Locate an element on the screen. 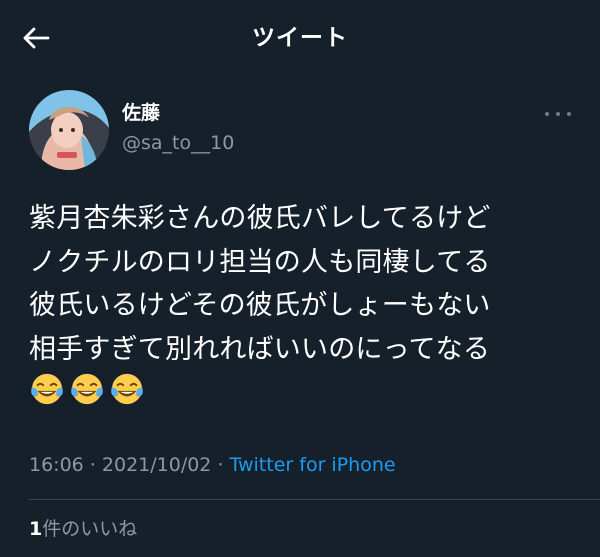  more-options-button is located at coordinates (558, 114).